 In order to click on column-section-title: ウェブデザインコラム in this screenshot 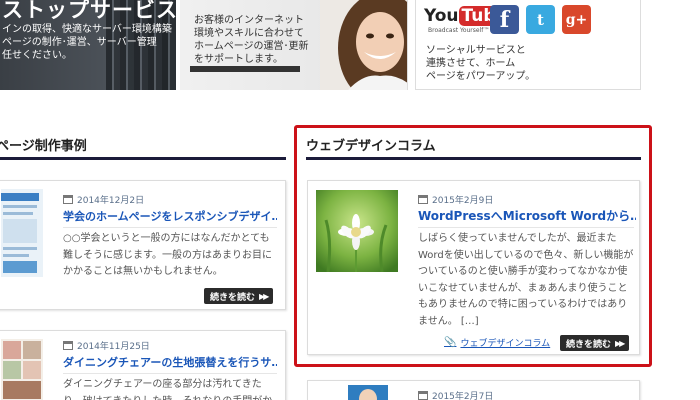, I will do `click(371, 146)`.